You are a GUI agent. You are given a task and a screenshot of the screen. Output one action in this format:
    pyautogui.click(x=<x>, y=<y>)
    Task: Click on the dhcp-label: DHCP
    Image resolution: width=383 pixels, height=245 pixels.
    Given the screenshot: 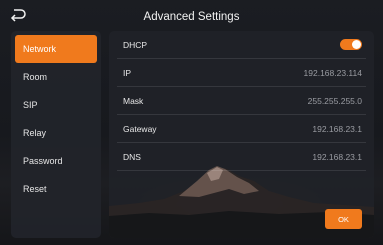 What is the action you would take?
    pyautogui.click(x=135, y=44)
    